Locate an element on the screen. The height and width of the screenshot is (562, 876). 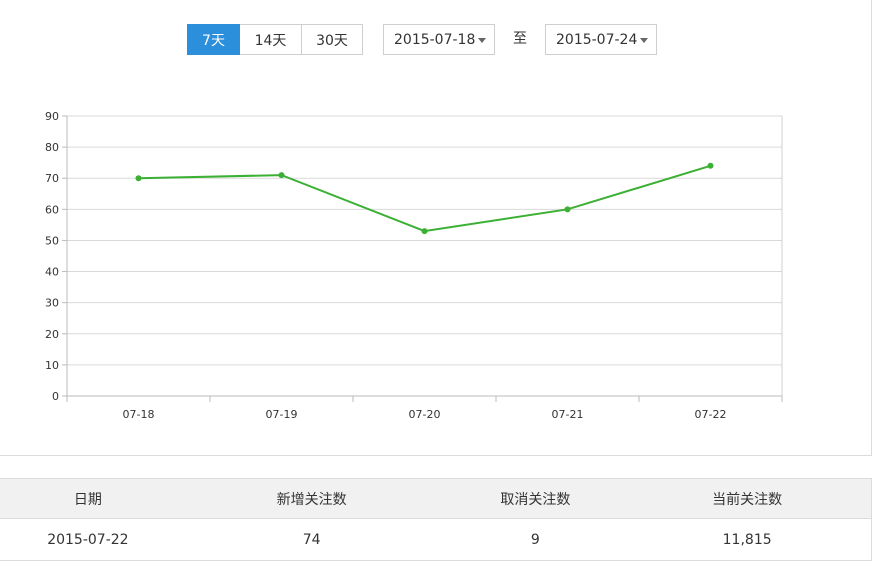
header-date: 日期 is located at coordinates (87, 499).